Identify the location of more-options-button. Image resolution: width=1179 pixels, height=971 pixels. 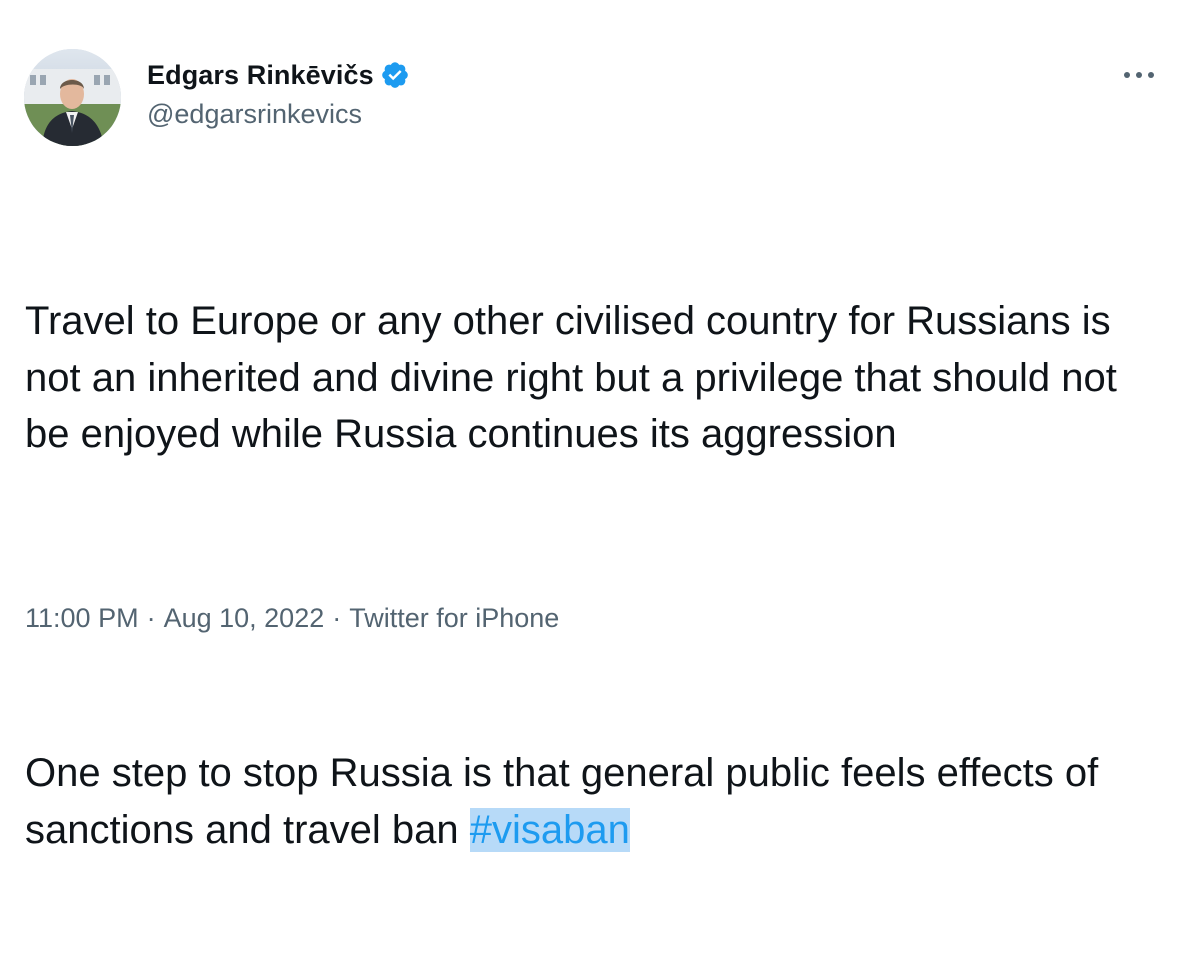
(1139, 75).